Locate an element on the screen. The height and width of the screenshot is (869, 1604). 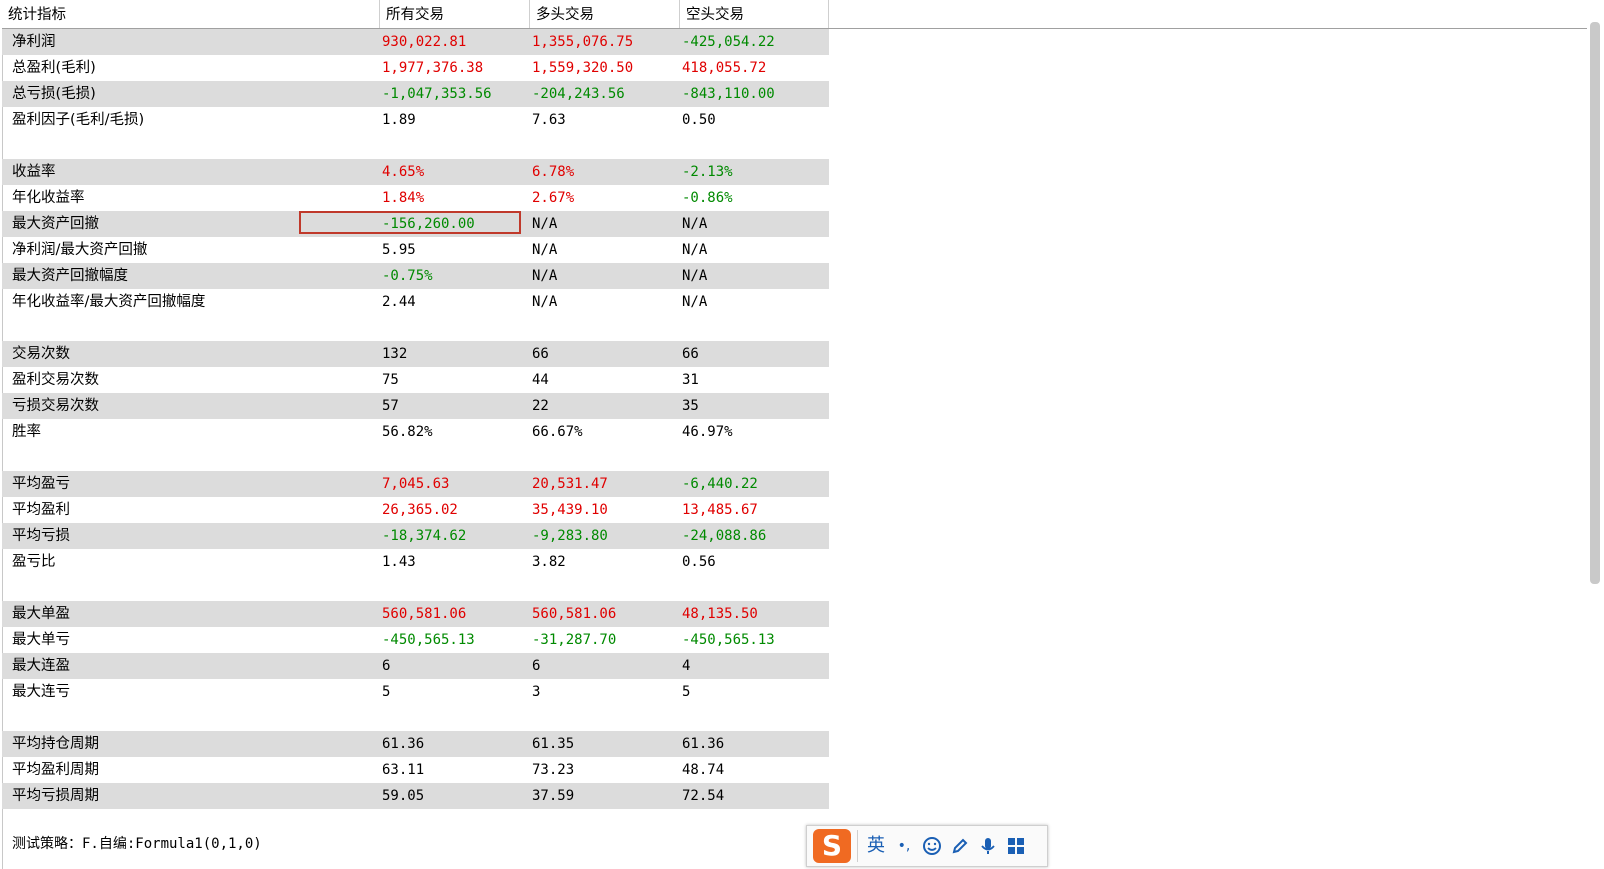
grid-icon is located at coordinates (1016, 846).